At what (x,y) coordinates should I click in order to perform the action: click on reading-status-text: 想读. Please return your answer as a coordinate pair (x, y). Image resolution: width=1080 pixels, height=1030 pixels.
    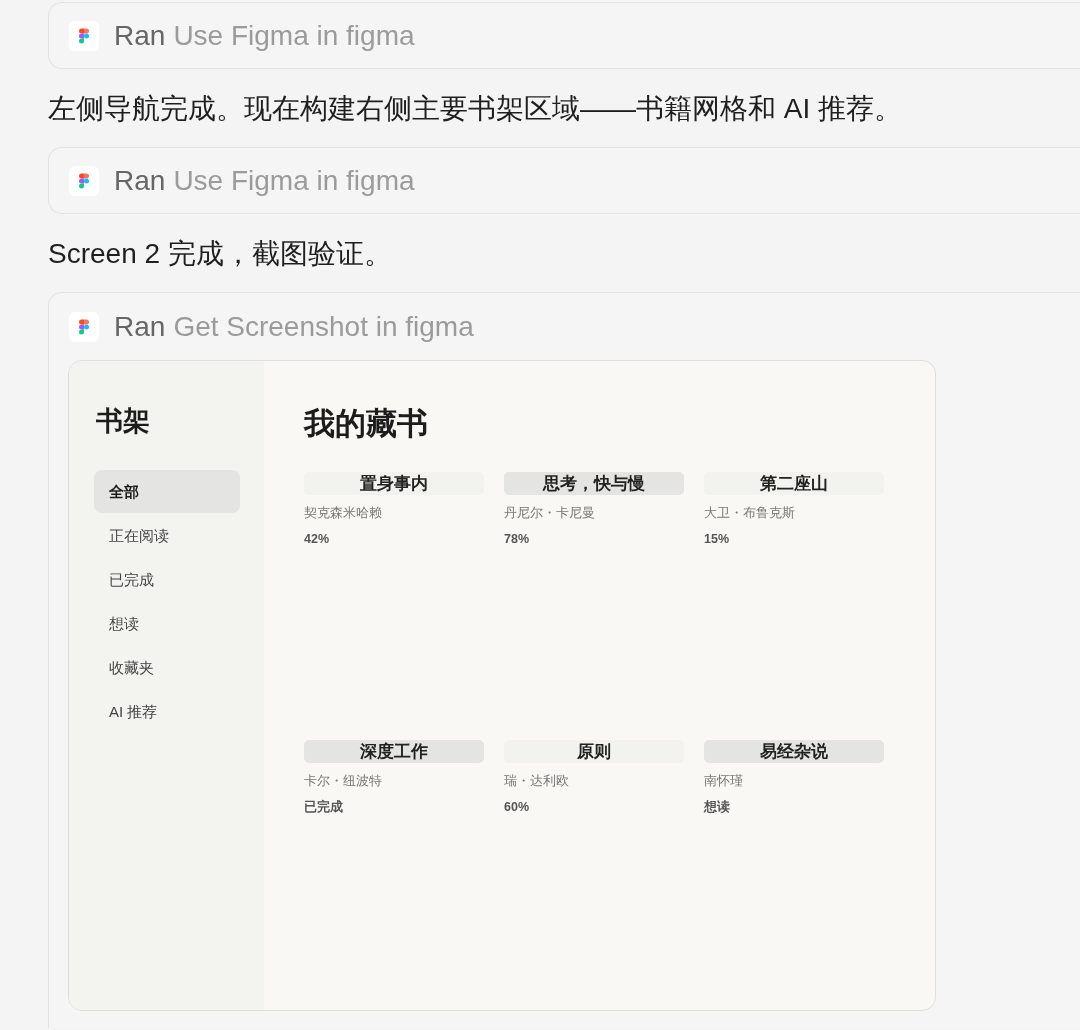
    Looking at the image, I should click on (717, 807).